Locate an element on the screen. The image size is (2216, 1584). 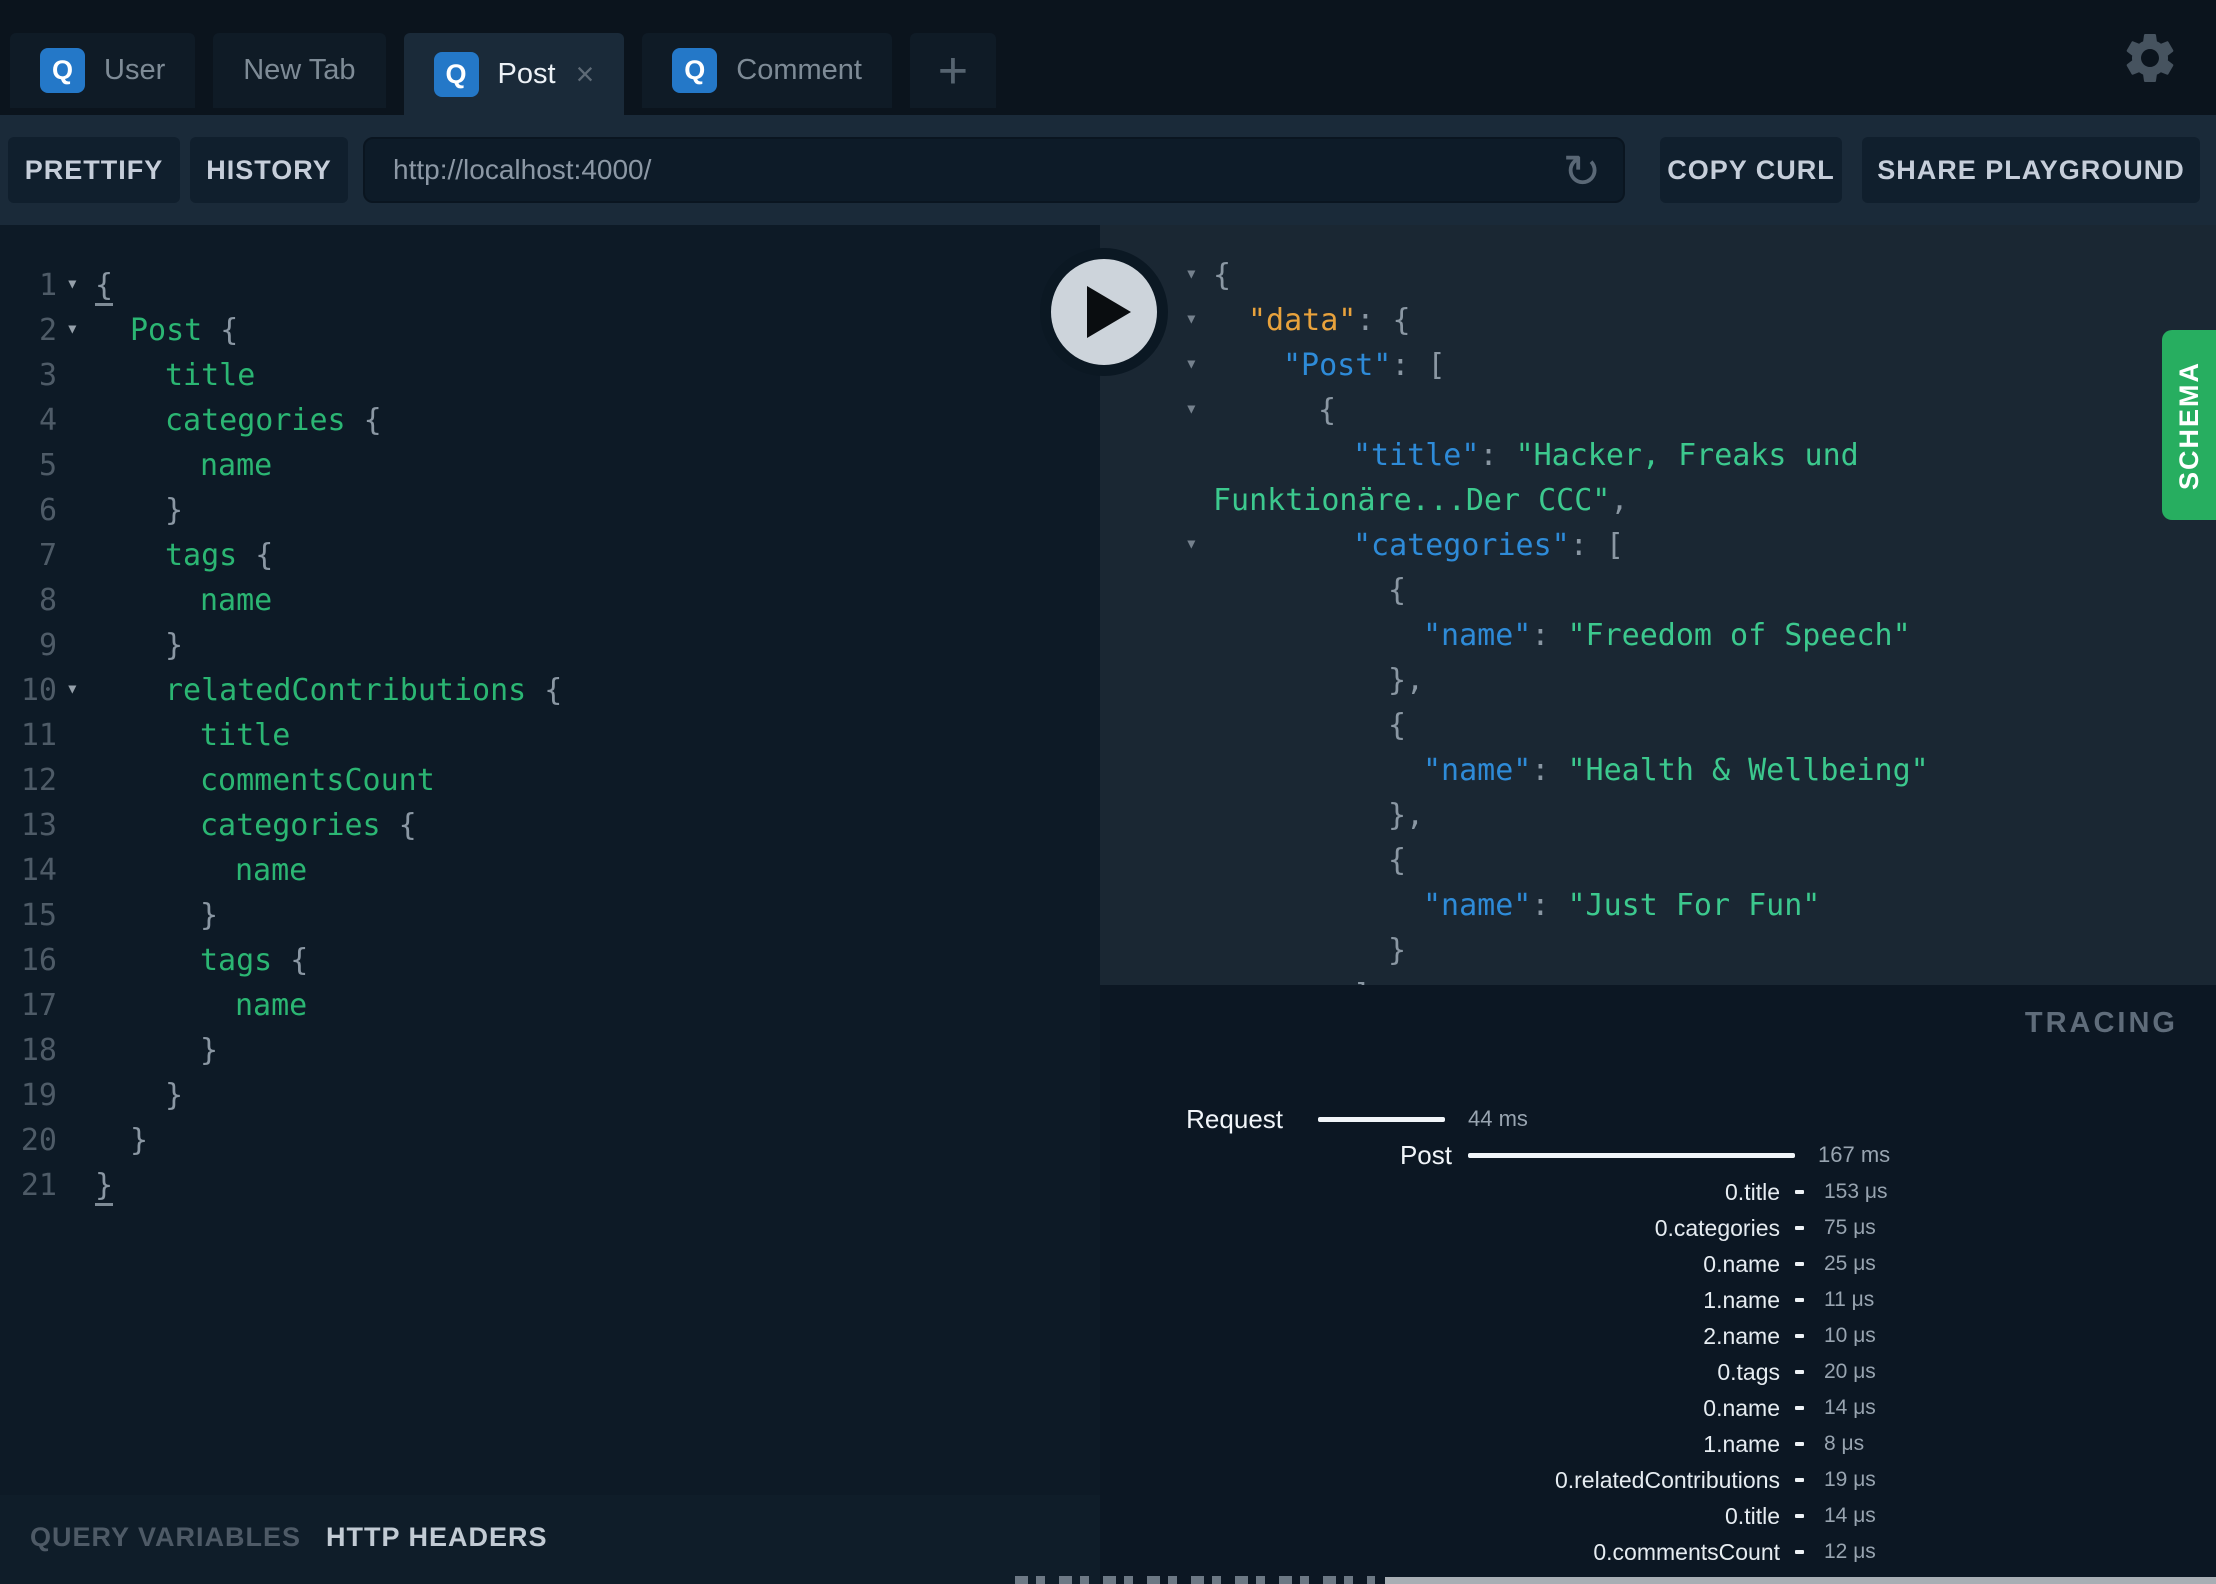
tracing-field-label: 0.title is located at coordinates (1752, 1192).